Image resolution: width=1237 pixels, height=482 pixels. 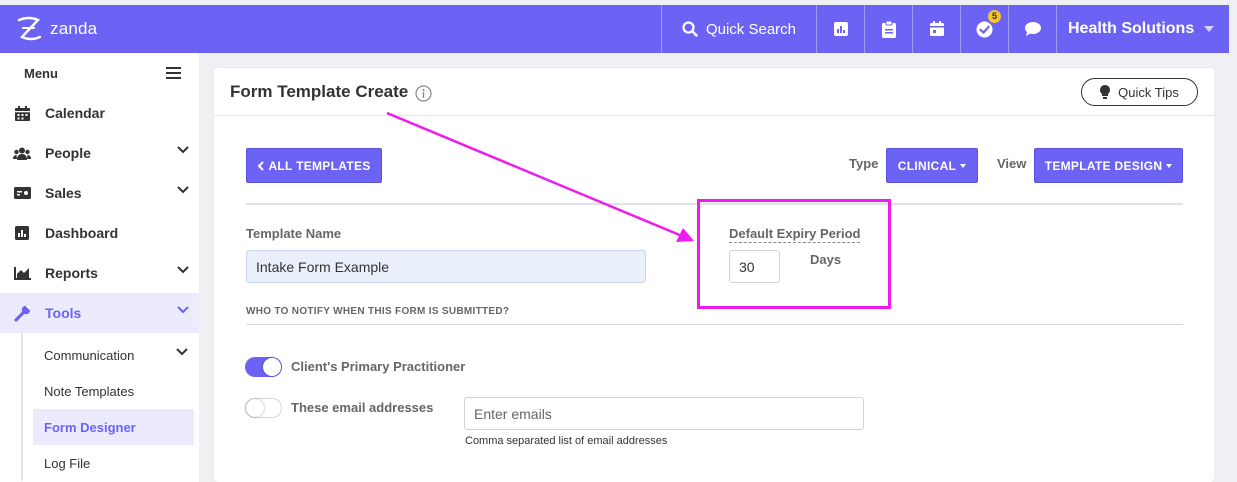 I want to click on notifications-button: 5, so click(x=984, y=29).